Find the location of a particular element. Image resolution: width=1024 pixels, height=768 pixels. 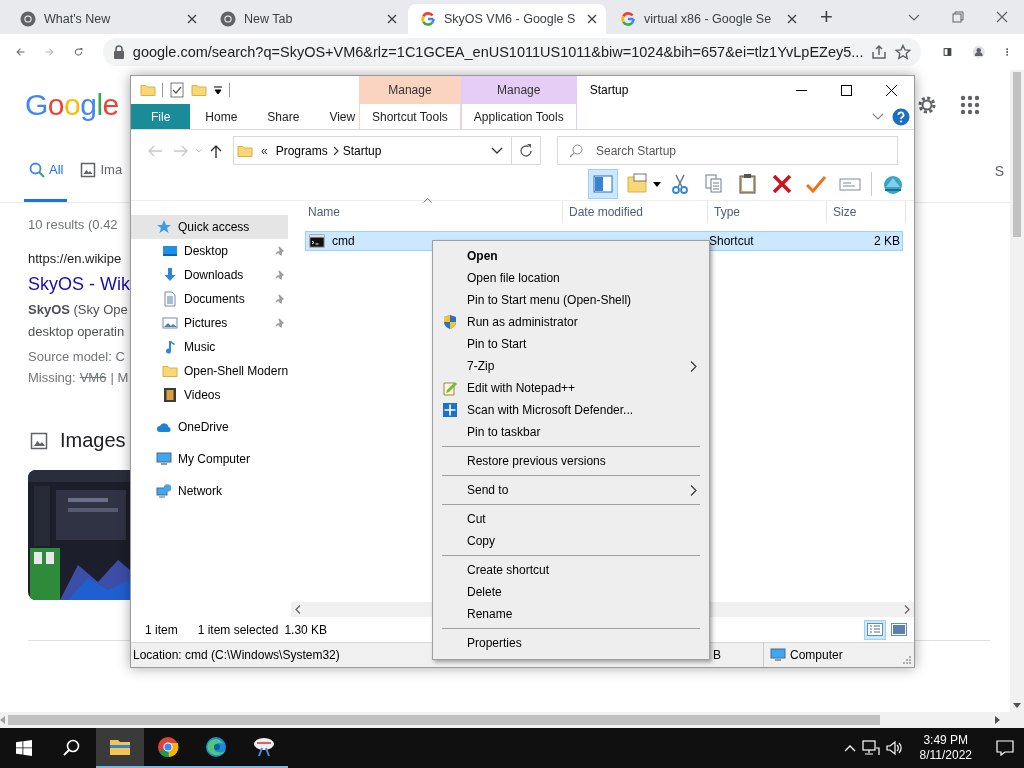

result-snippet: SkyOS (Sky Ope is located at coordinates (78, 310).